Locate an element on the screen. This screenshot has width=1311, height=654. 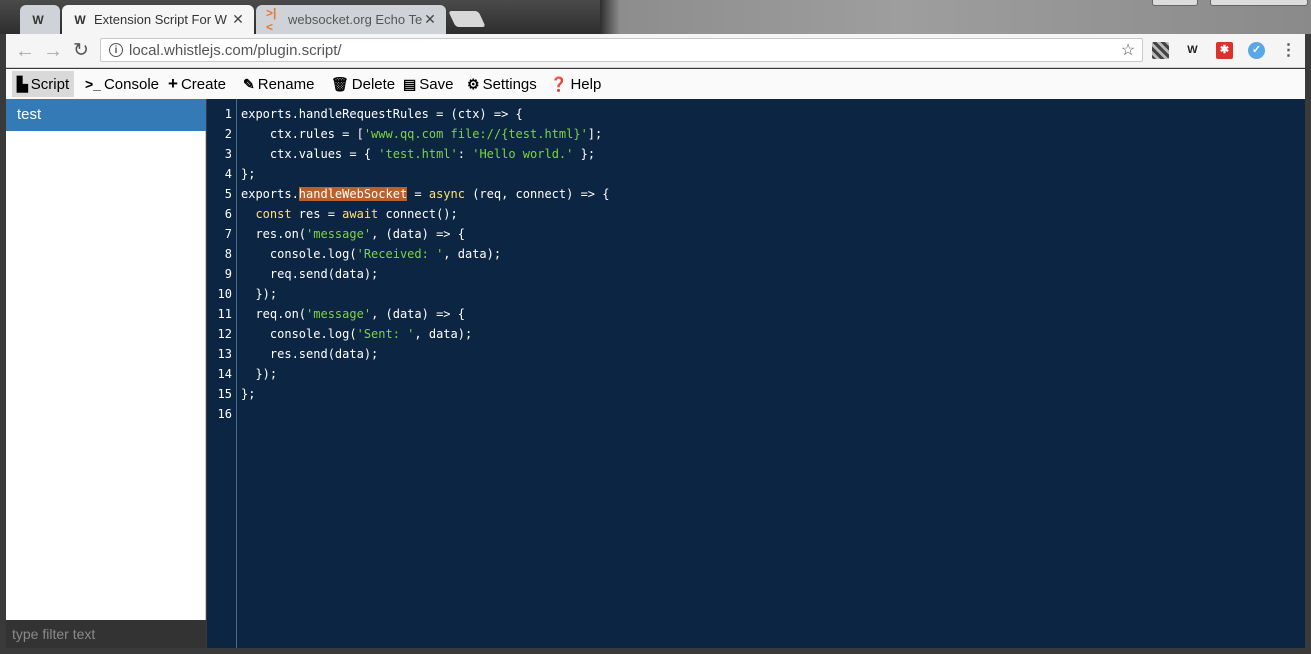
window-bottom-edge is located at coordinates (655, 651).